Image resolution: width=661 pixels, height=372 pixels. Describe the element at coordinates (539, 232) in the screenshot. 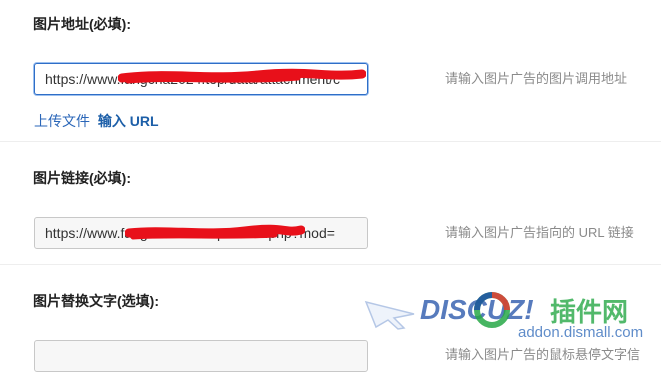

I see `image-link-hint: 请输入图片广告指向的 URL 链接` at that location.